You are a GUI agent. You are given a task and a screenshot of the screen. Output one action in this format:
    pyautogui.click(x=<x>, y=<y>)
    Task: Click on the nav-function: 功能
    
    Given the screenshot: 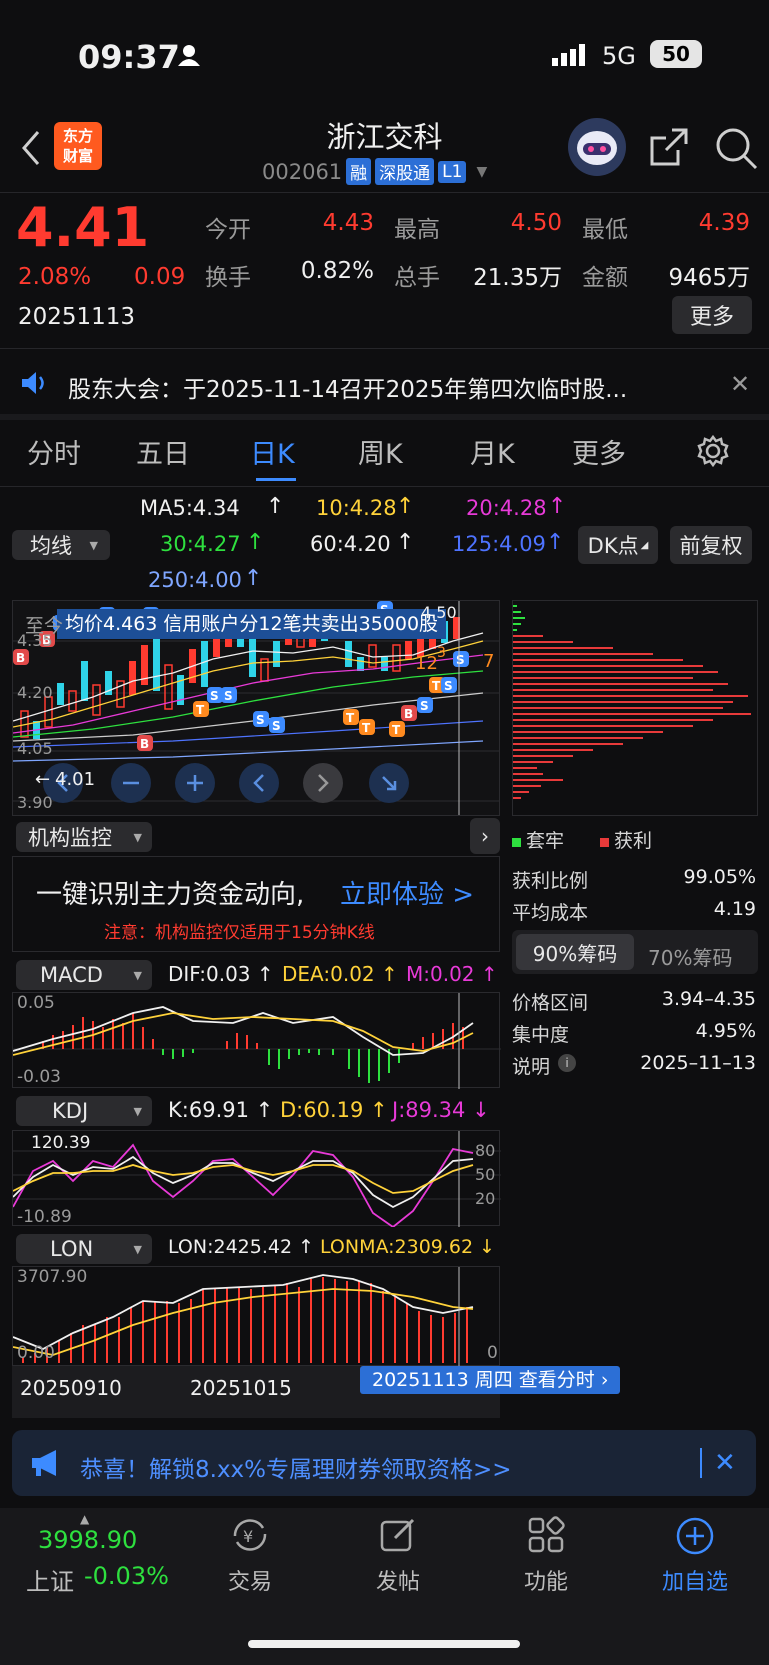 What is the action you would take?
    pyautogui.click(x=546, y=1556)
    